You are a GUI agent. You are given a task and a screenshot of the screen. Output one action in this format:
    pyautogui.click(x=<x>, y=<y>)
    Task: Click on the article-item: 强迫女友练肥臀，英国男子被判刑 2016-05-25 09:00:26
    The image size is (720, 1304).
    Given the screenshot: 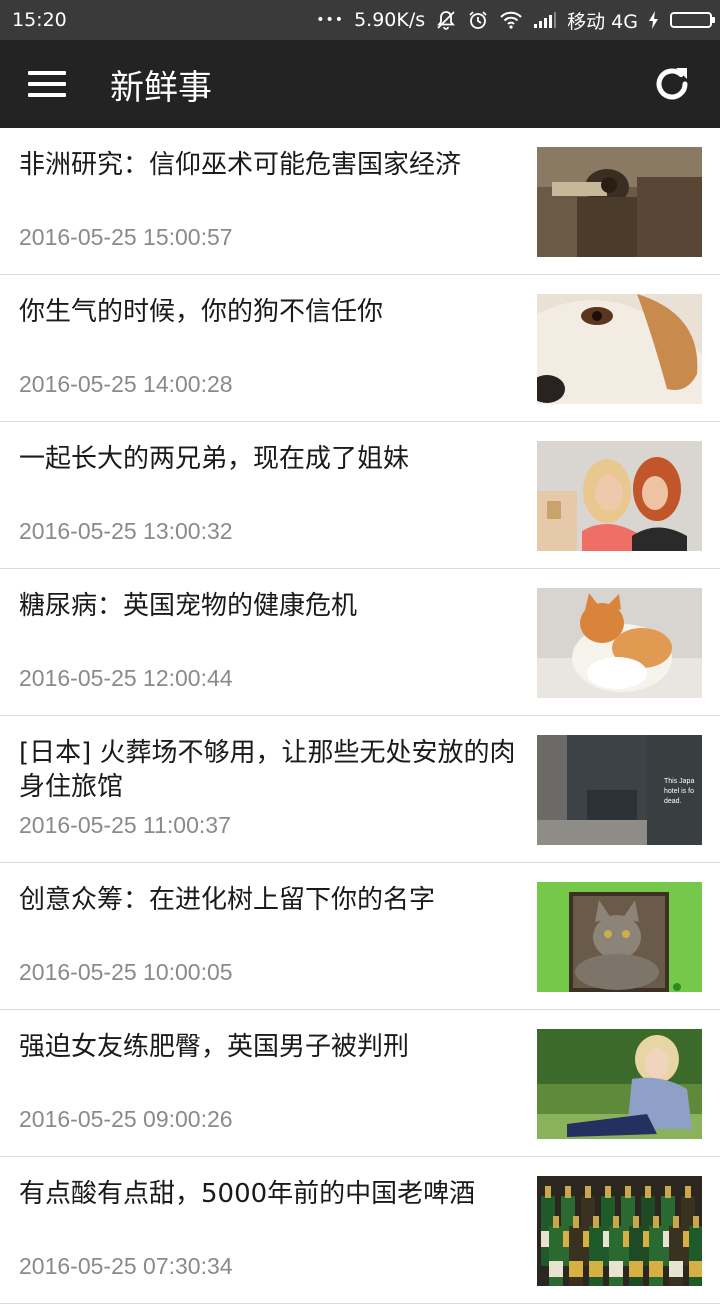 What is the action you would take?
    pyautogui.click(x=360, y=1083)
    